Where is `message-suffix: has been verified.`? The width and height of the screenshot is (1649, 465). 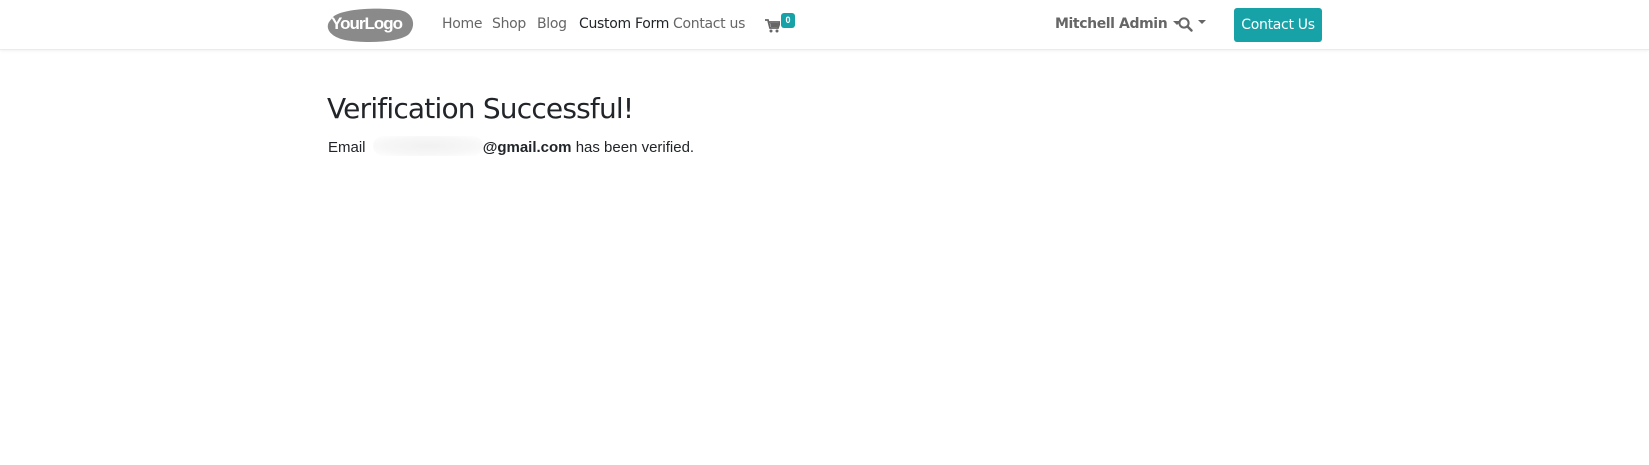
message-suffix: has been verified. is located at coordinates (635, 147).